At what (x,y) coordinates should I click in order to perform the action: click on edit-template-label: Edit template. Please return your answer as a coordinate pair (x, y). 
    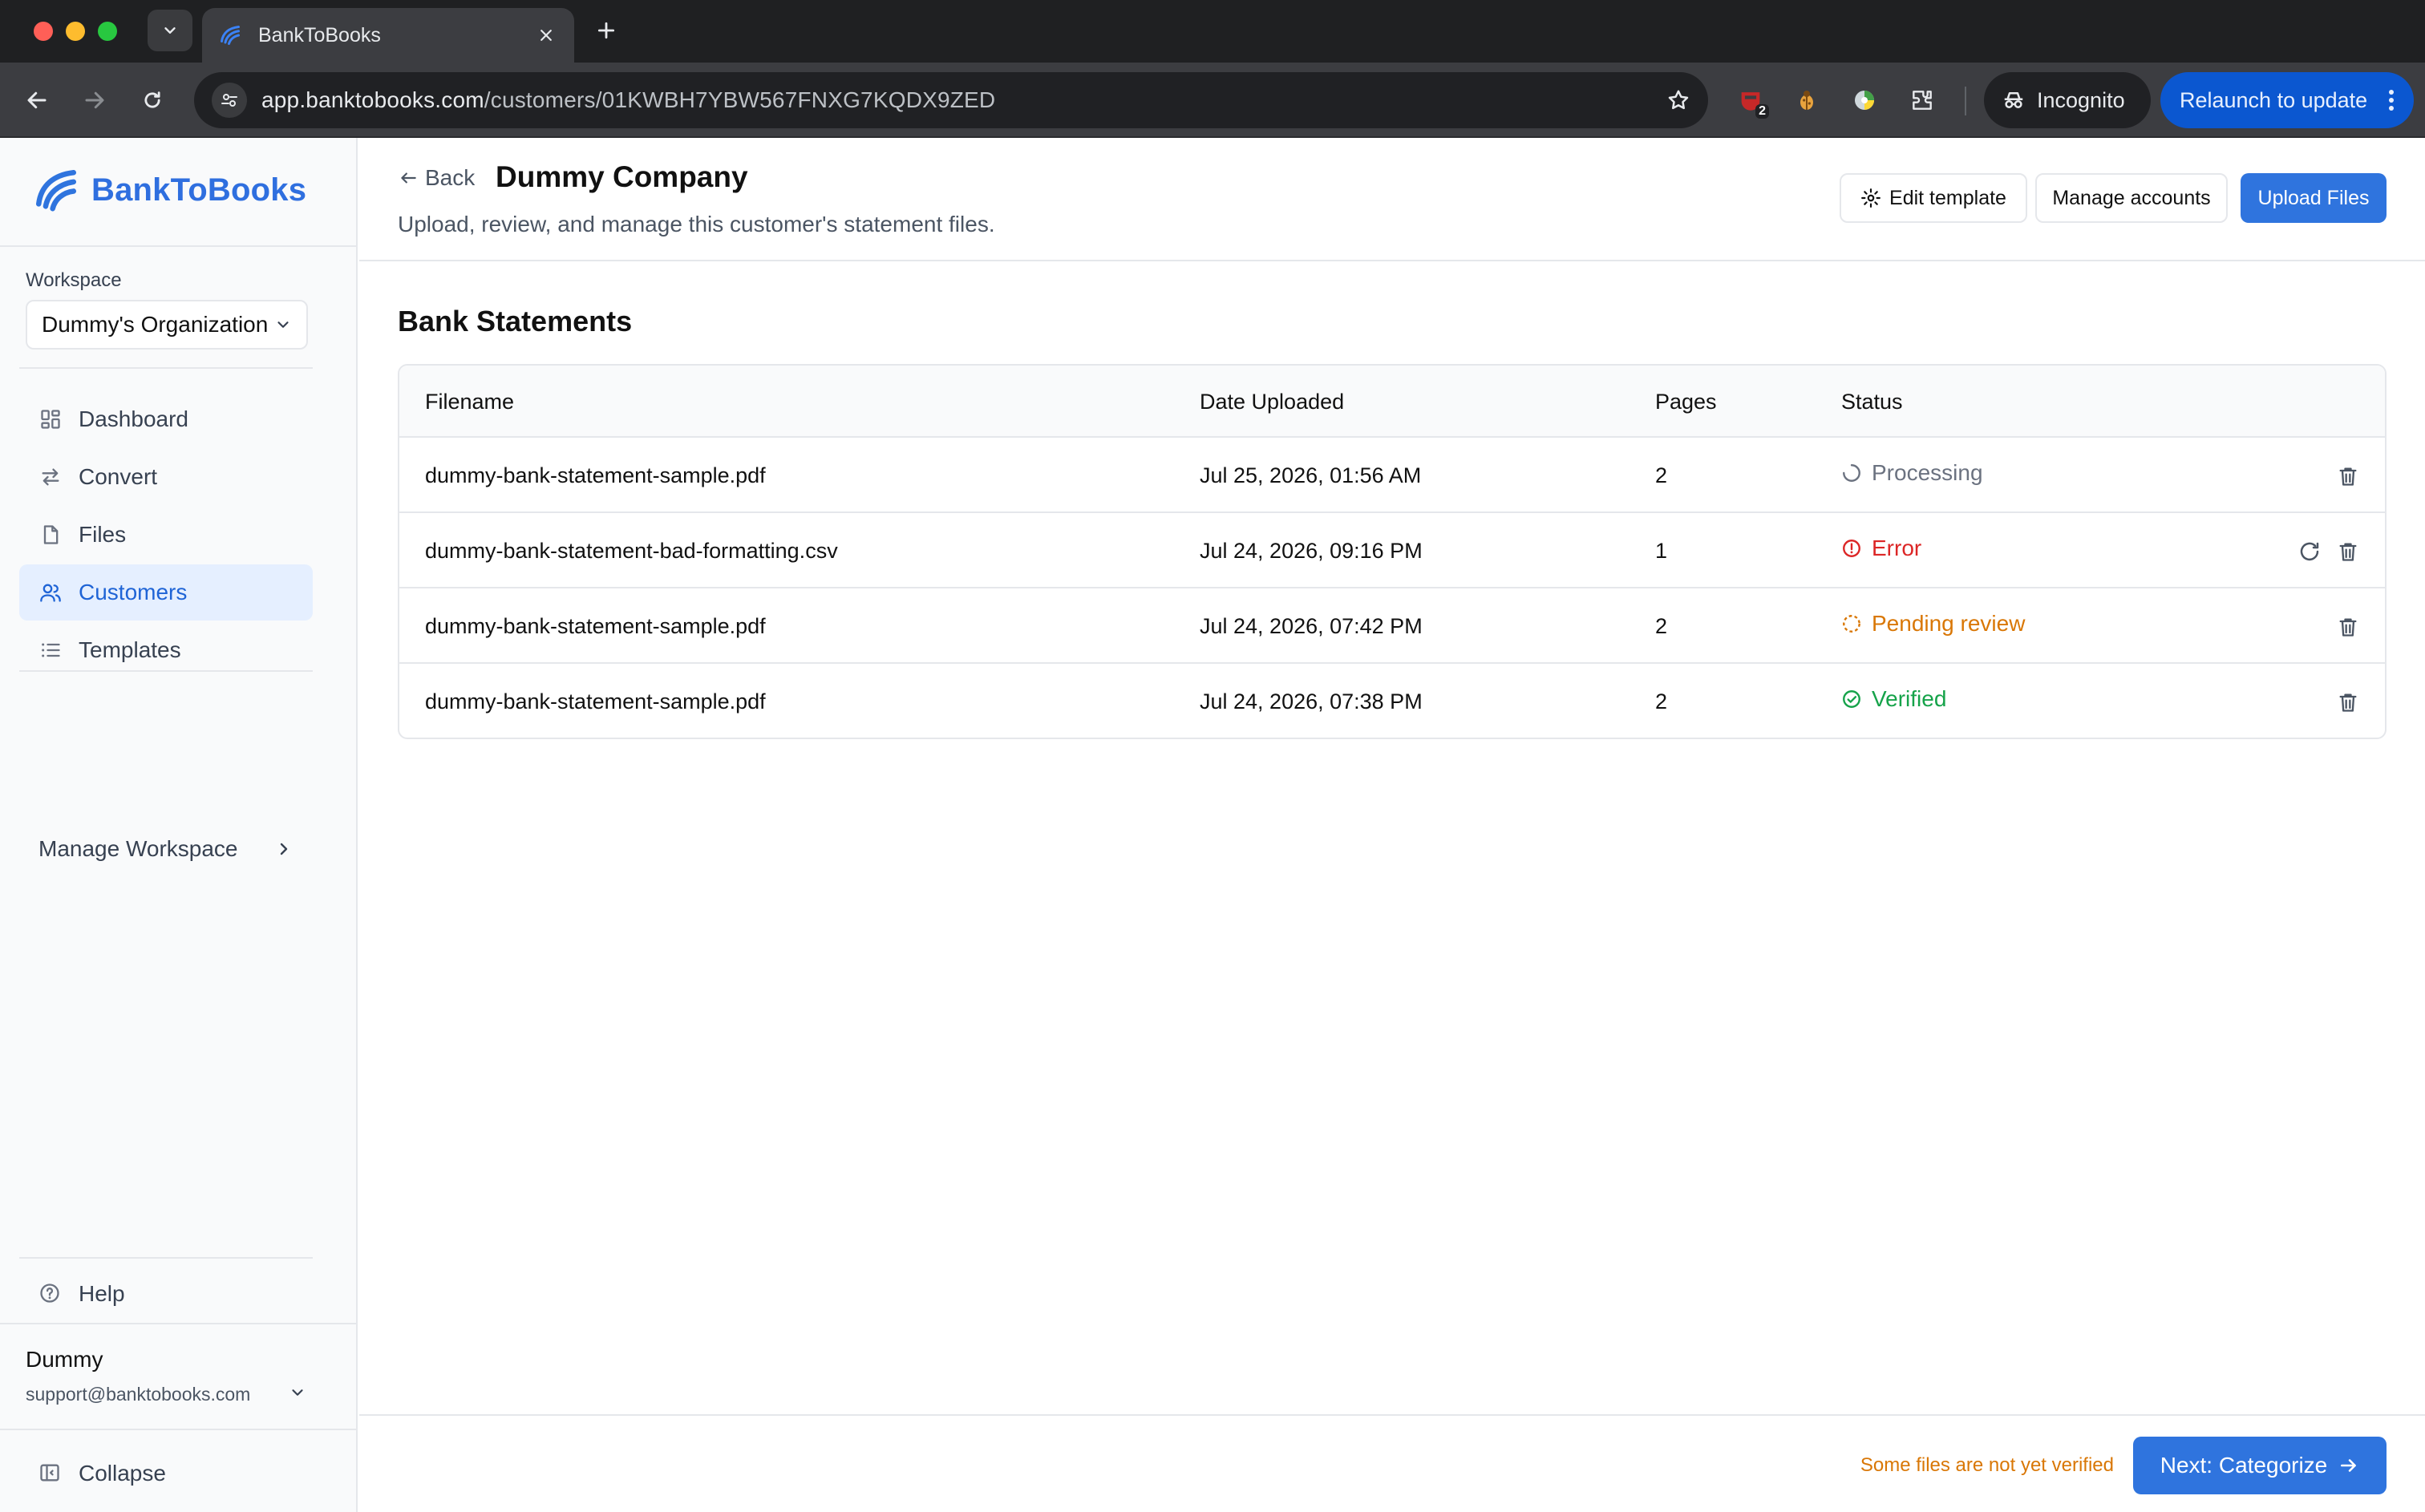
    Looking at the image, I should click on (1947, 197).